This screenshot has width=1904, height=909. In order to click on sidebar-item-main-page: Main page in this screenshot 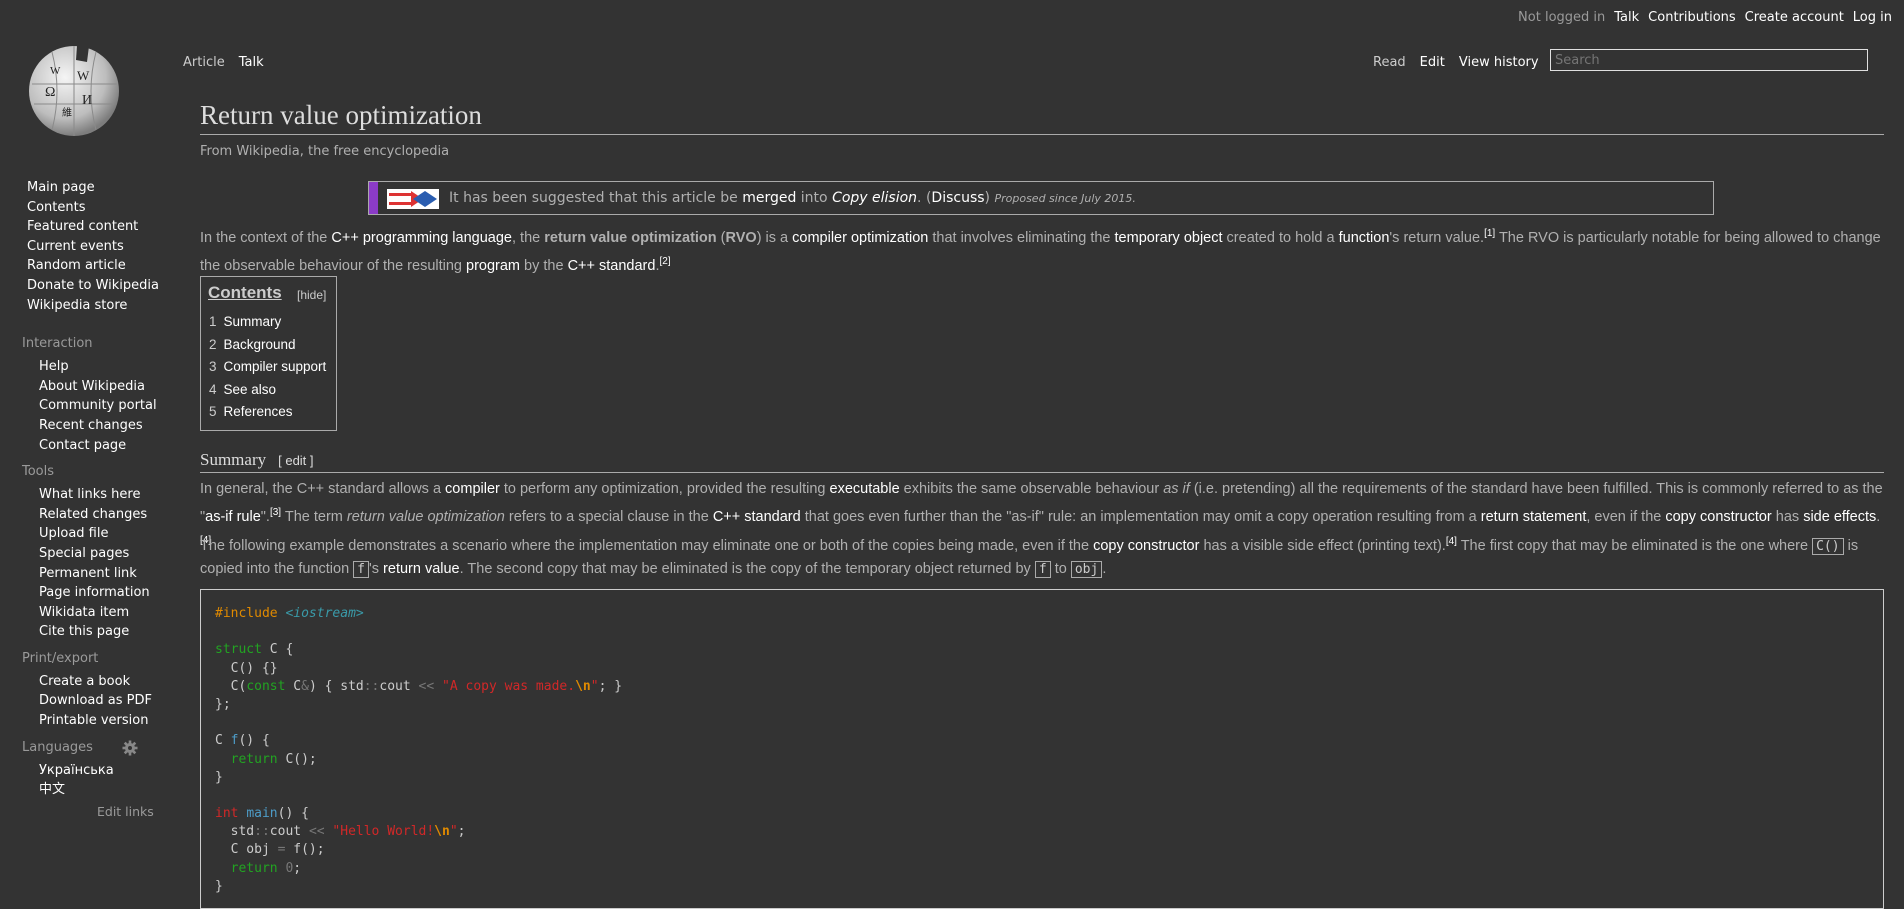, I will do `click(103, 188)`.